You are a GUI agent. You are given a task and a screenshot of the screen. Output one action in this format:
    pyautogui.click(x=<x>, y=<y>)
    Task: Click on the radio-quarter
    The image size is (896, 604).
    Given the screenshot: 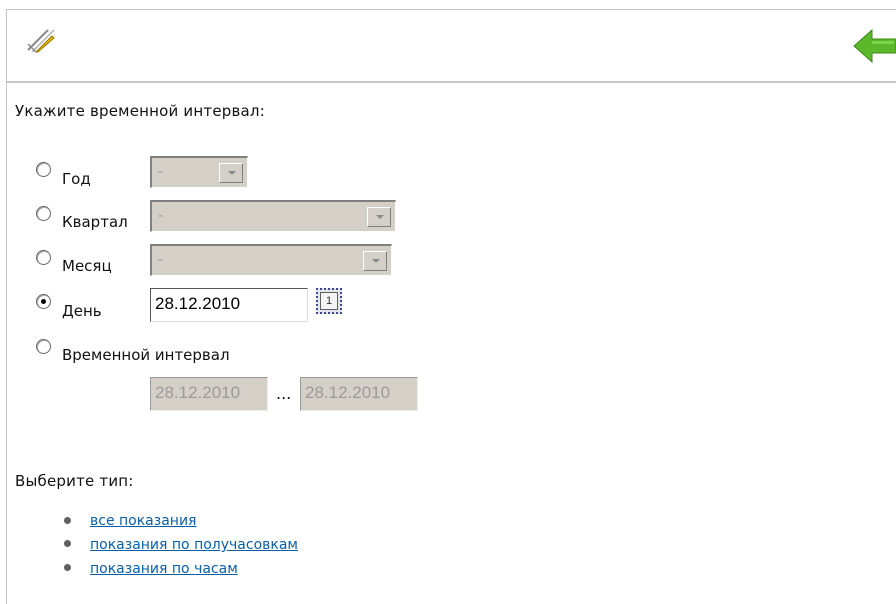 What is the action you would take?
    pyautogui.click(x=43, y=213)
    